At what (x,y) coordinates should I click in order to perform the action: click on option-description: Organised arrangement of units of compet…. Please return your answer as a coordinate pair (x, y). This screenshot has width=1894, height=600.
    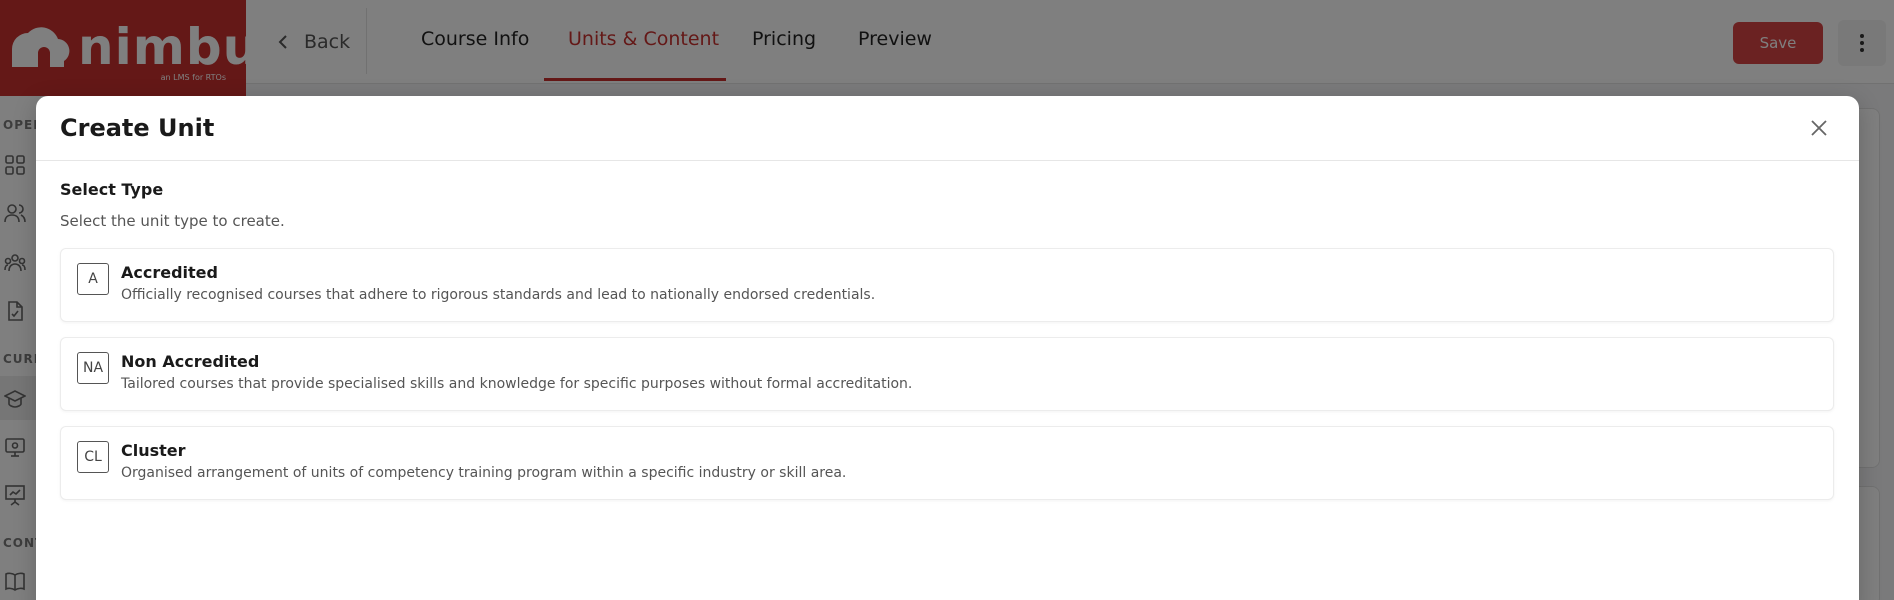
    Looking at the image, I should click on (484, 473).